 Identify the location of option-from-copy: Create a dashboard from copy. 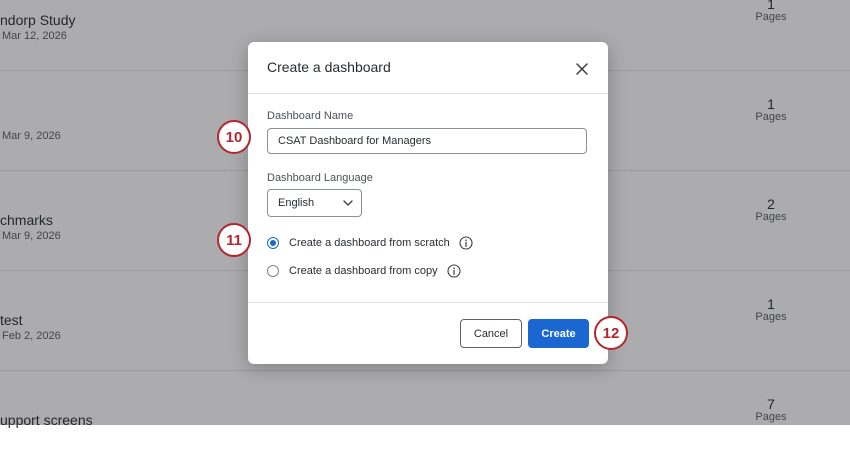
(364, 271).